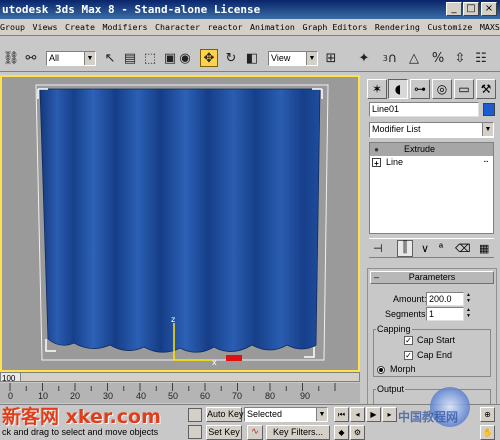 The width and height of the screenshot is (500, 440). Describe the element at coordinates (180, 377) in the screenshot. I see `time-slider: 100` at that location.